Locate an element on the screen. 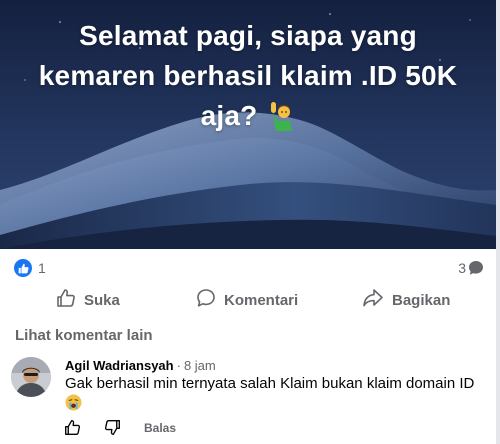 The height and width of the screenshot is (444, 500). post-stats: 1 3 is located at coordinates (248, 268).